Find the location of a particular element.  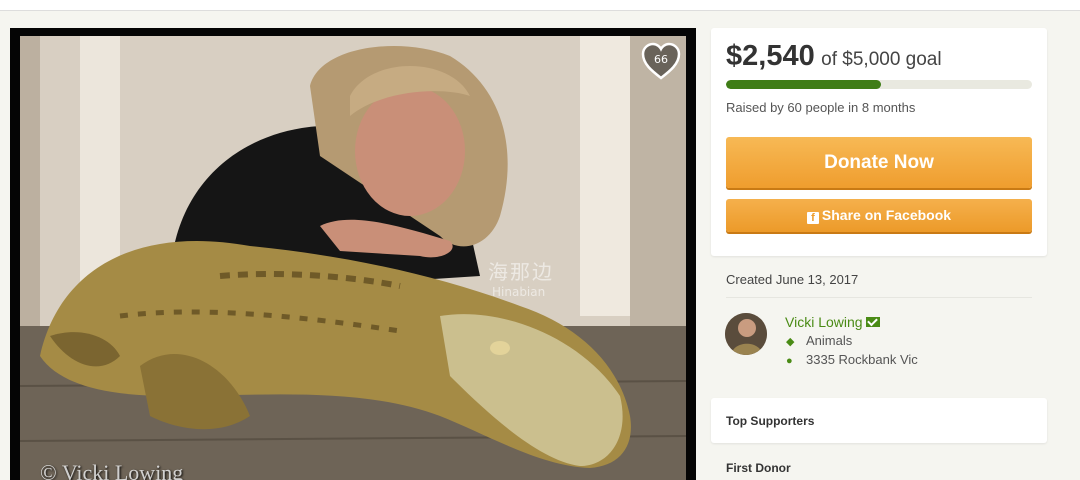

location-row: ● 3335 Rockbank Vic is located at coordinates (852, 359).